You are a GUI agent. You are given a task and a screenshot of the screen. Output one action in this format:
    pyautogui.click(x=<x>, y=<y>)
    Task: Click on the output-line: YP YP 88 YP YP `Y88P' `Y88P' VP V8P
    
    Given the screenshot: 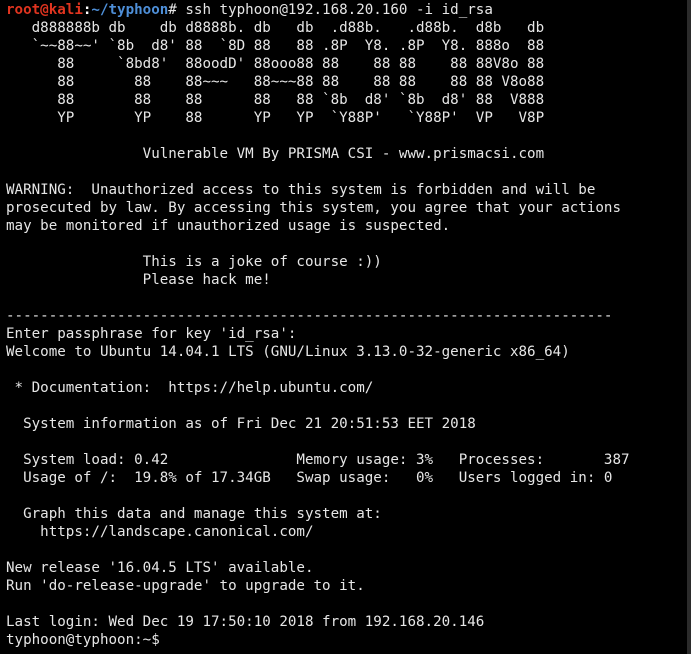 What is the action you would take?
    pyautogui.click(x=275, y=118)
    